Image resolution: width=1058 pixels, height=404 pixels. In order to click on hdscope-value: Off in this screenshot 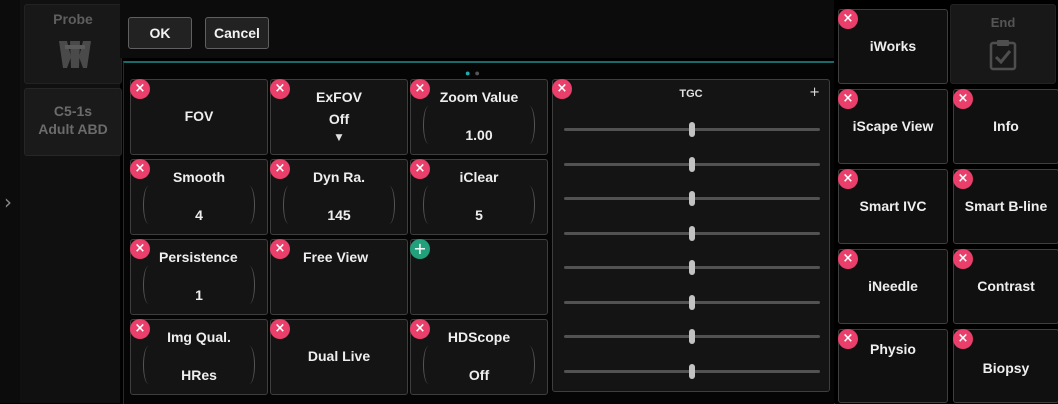, I will do `click(479, 375)`.